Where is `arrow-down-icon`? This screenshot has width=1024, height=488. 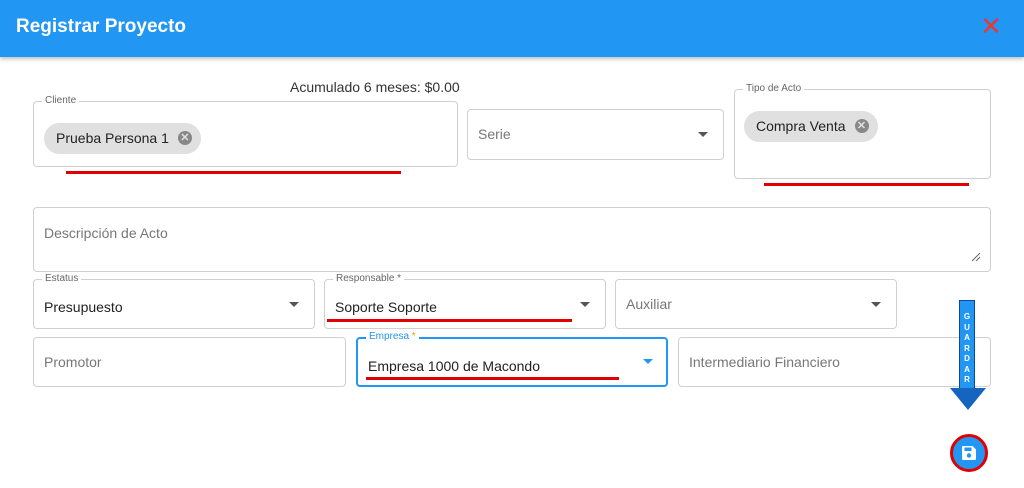
arrow-down-icon is located at coordinates (968, 399).